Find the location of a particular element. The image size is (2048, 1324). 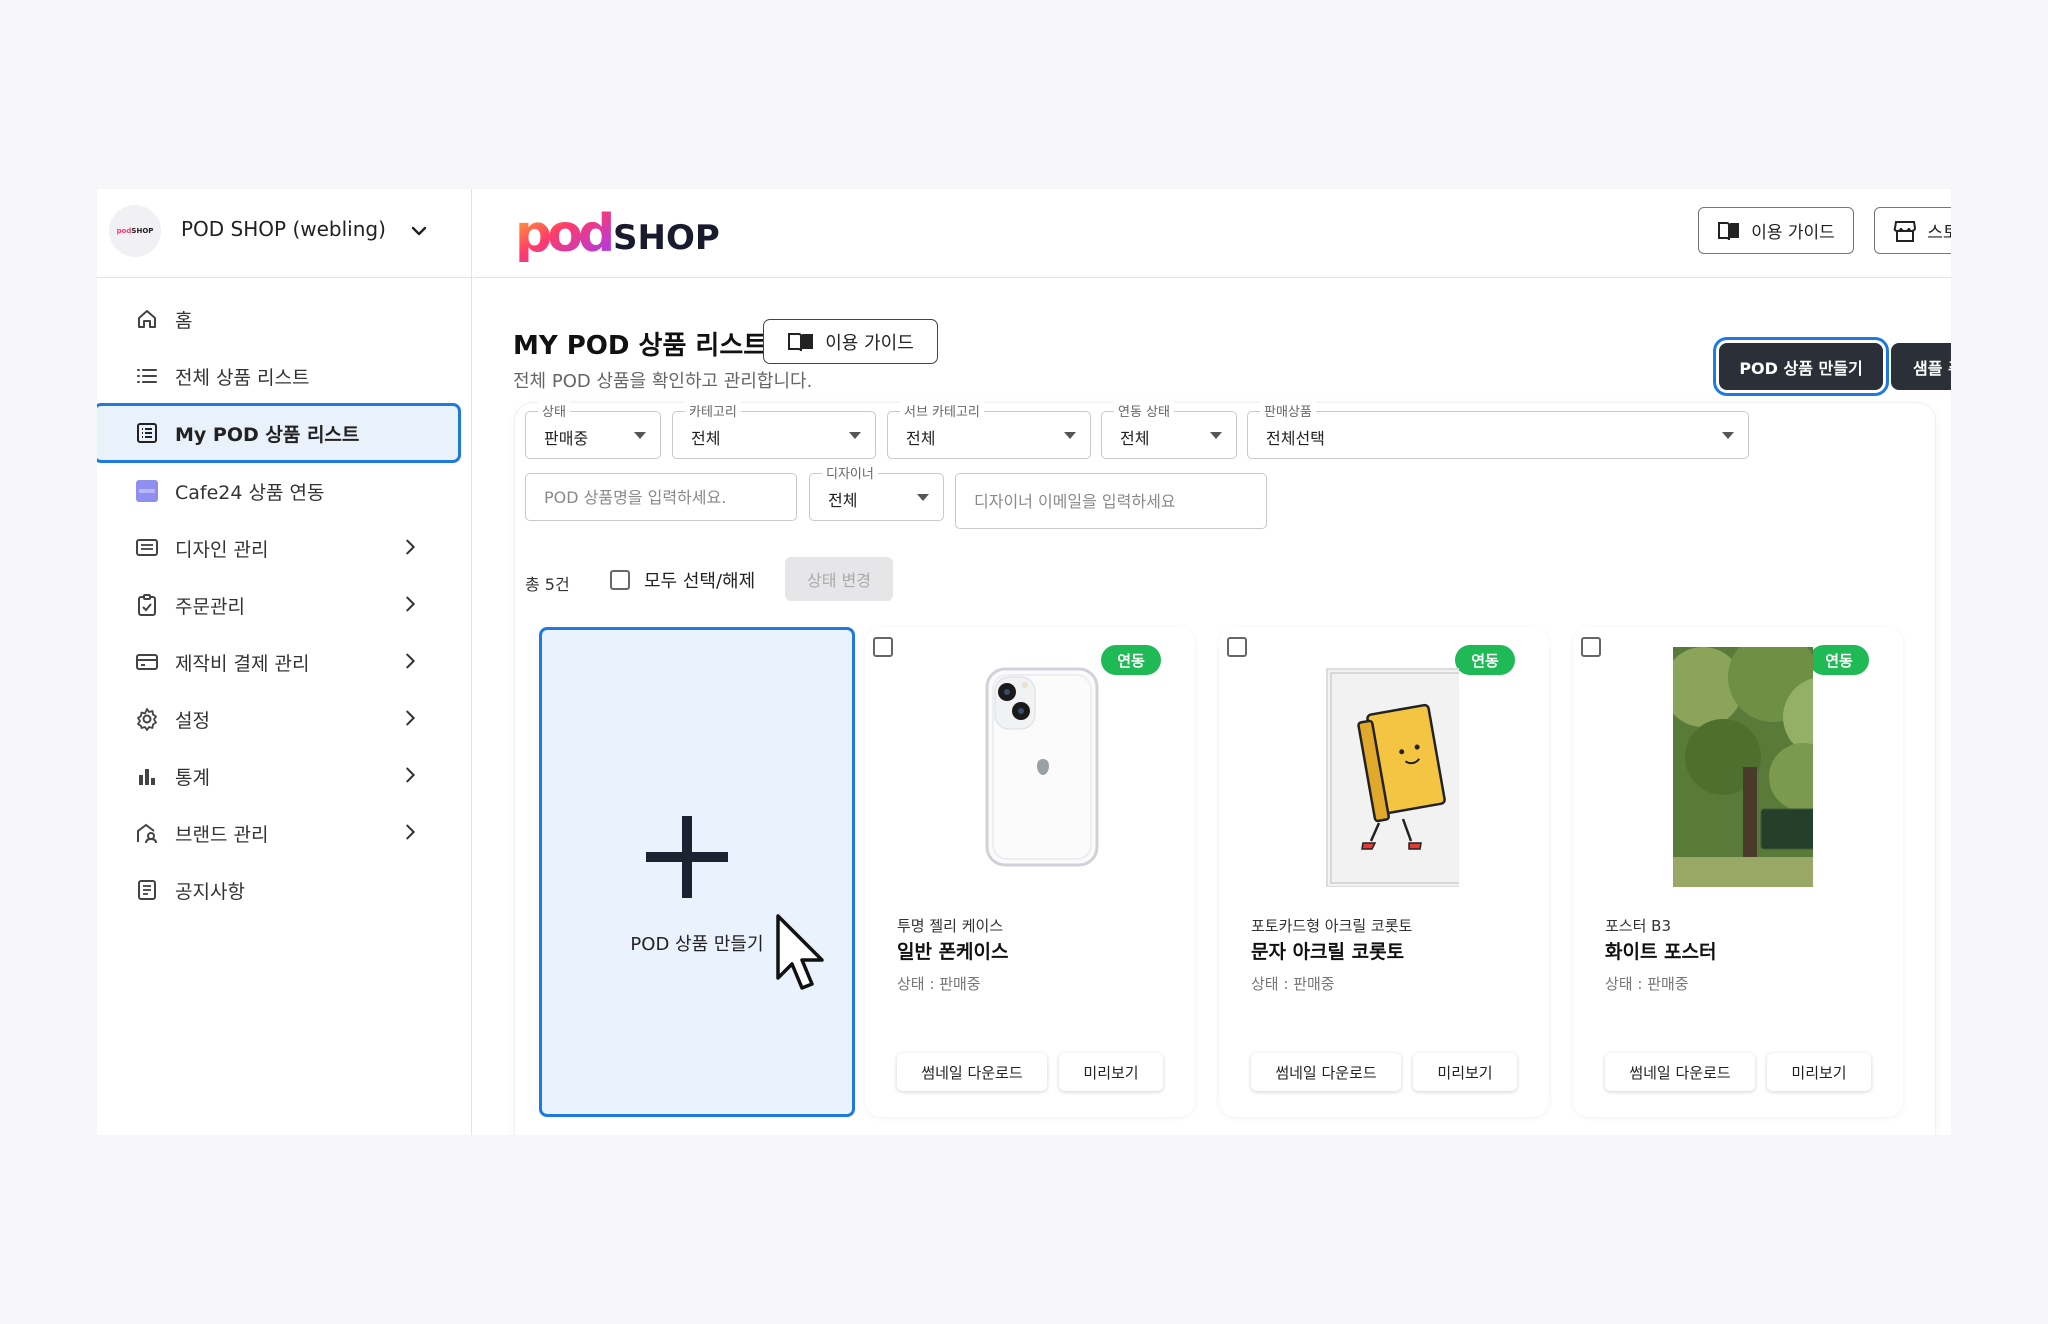

store-icon is located at coordinates (1905, 231).